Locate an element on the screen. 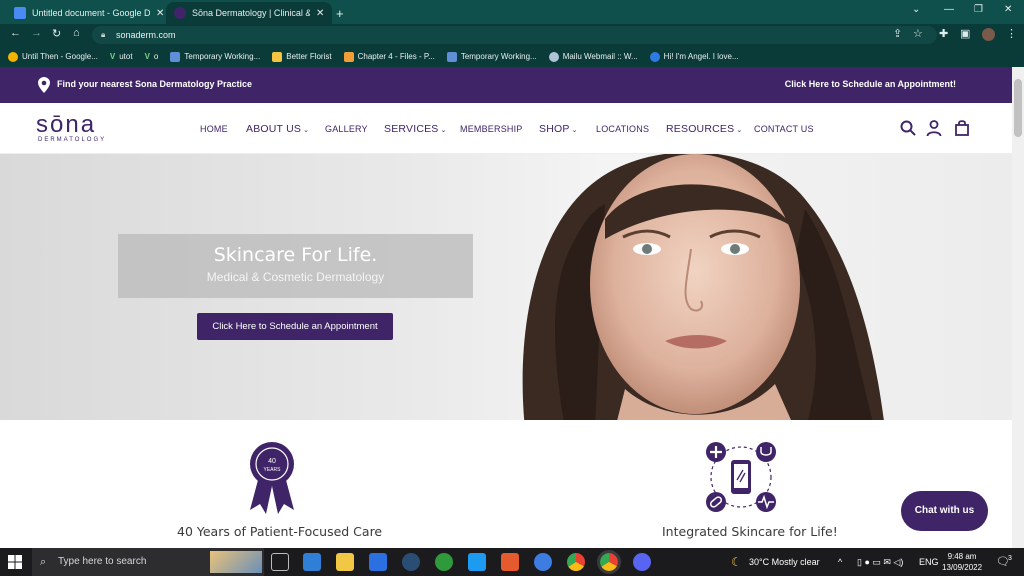 This screenshot has height=576, width=1024. award-ribbon-icon: 40 YEARS is located at coordinates (272, 478).